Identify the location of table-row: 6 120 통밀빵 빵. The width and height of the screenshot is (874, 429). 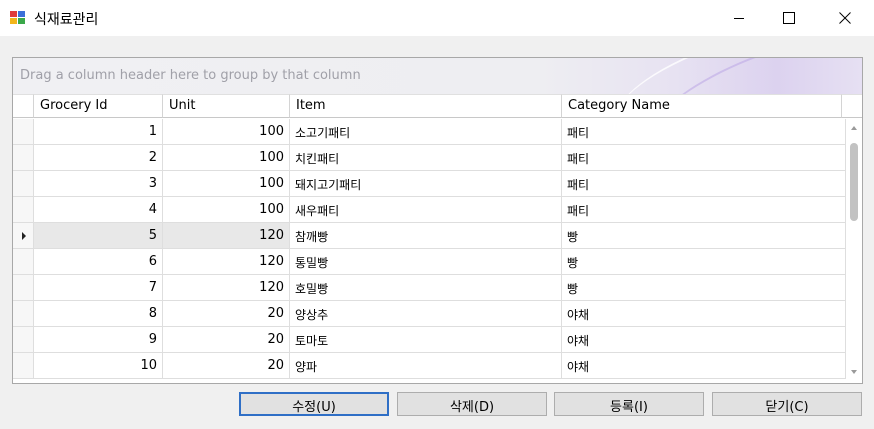
(429, 262).